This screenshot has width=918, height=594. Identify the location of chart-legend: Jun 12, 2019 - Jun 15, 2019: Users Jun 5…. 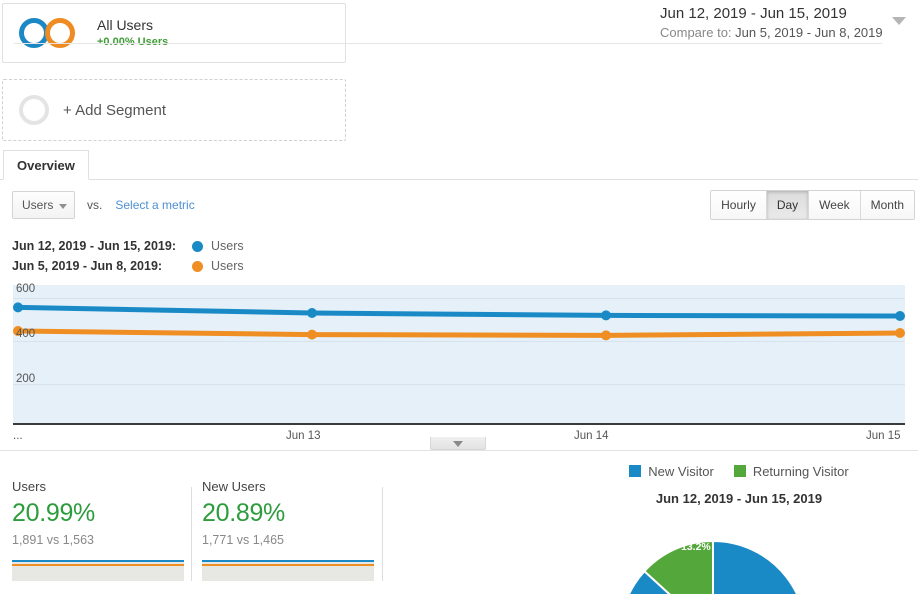
(128, 256).